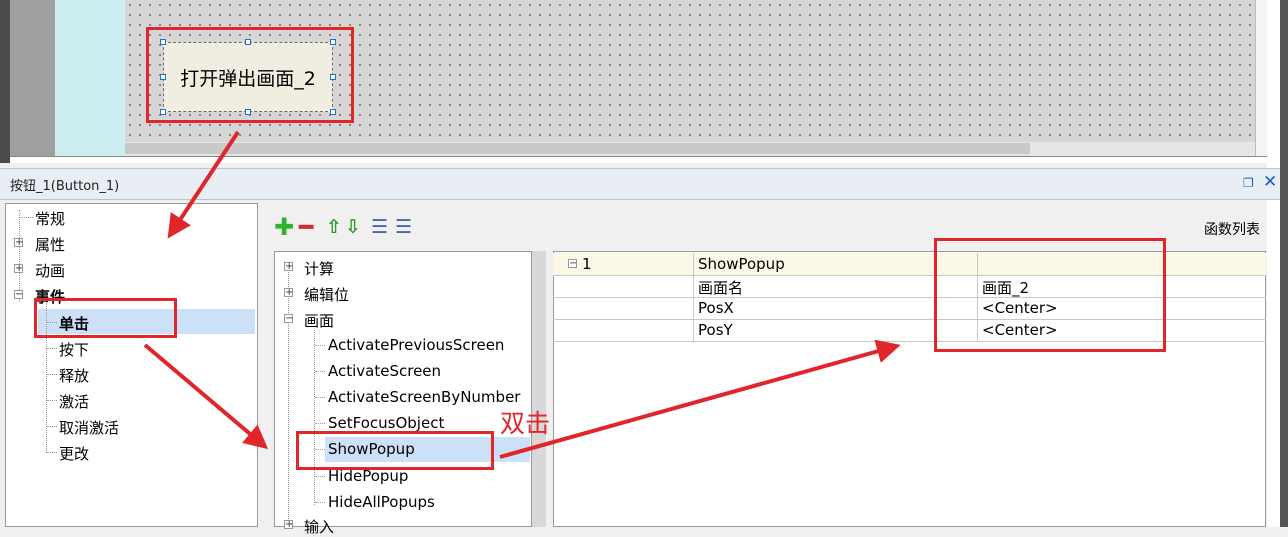 This screenshot has height=537, width=1288. I want to click on arrow-to-showpopup, so click(206, 396).